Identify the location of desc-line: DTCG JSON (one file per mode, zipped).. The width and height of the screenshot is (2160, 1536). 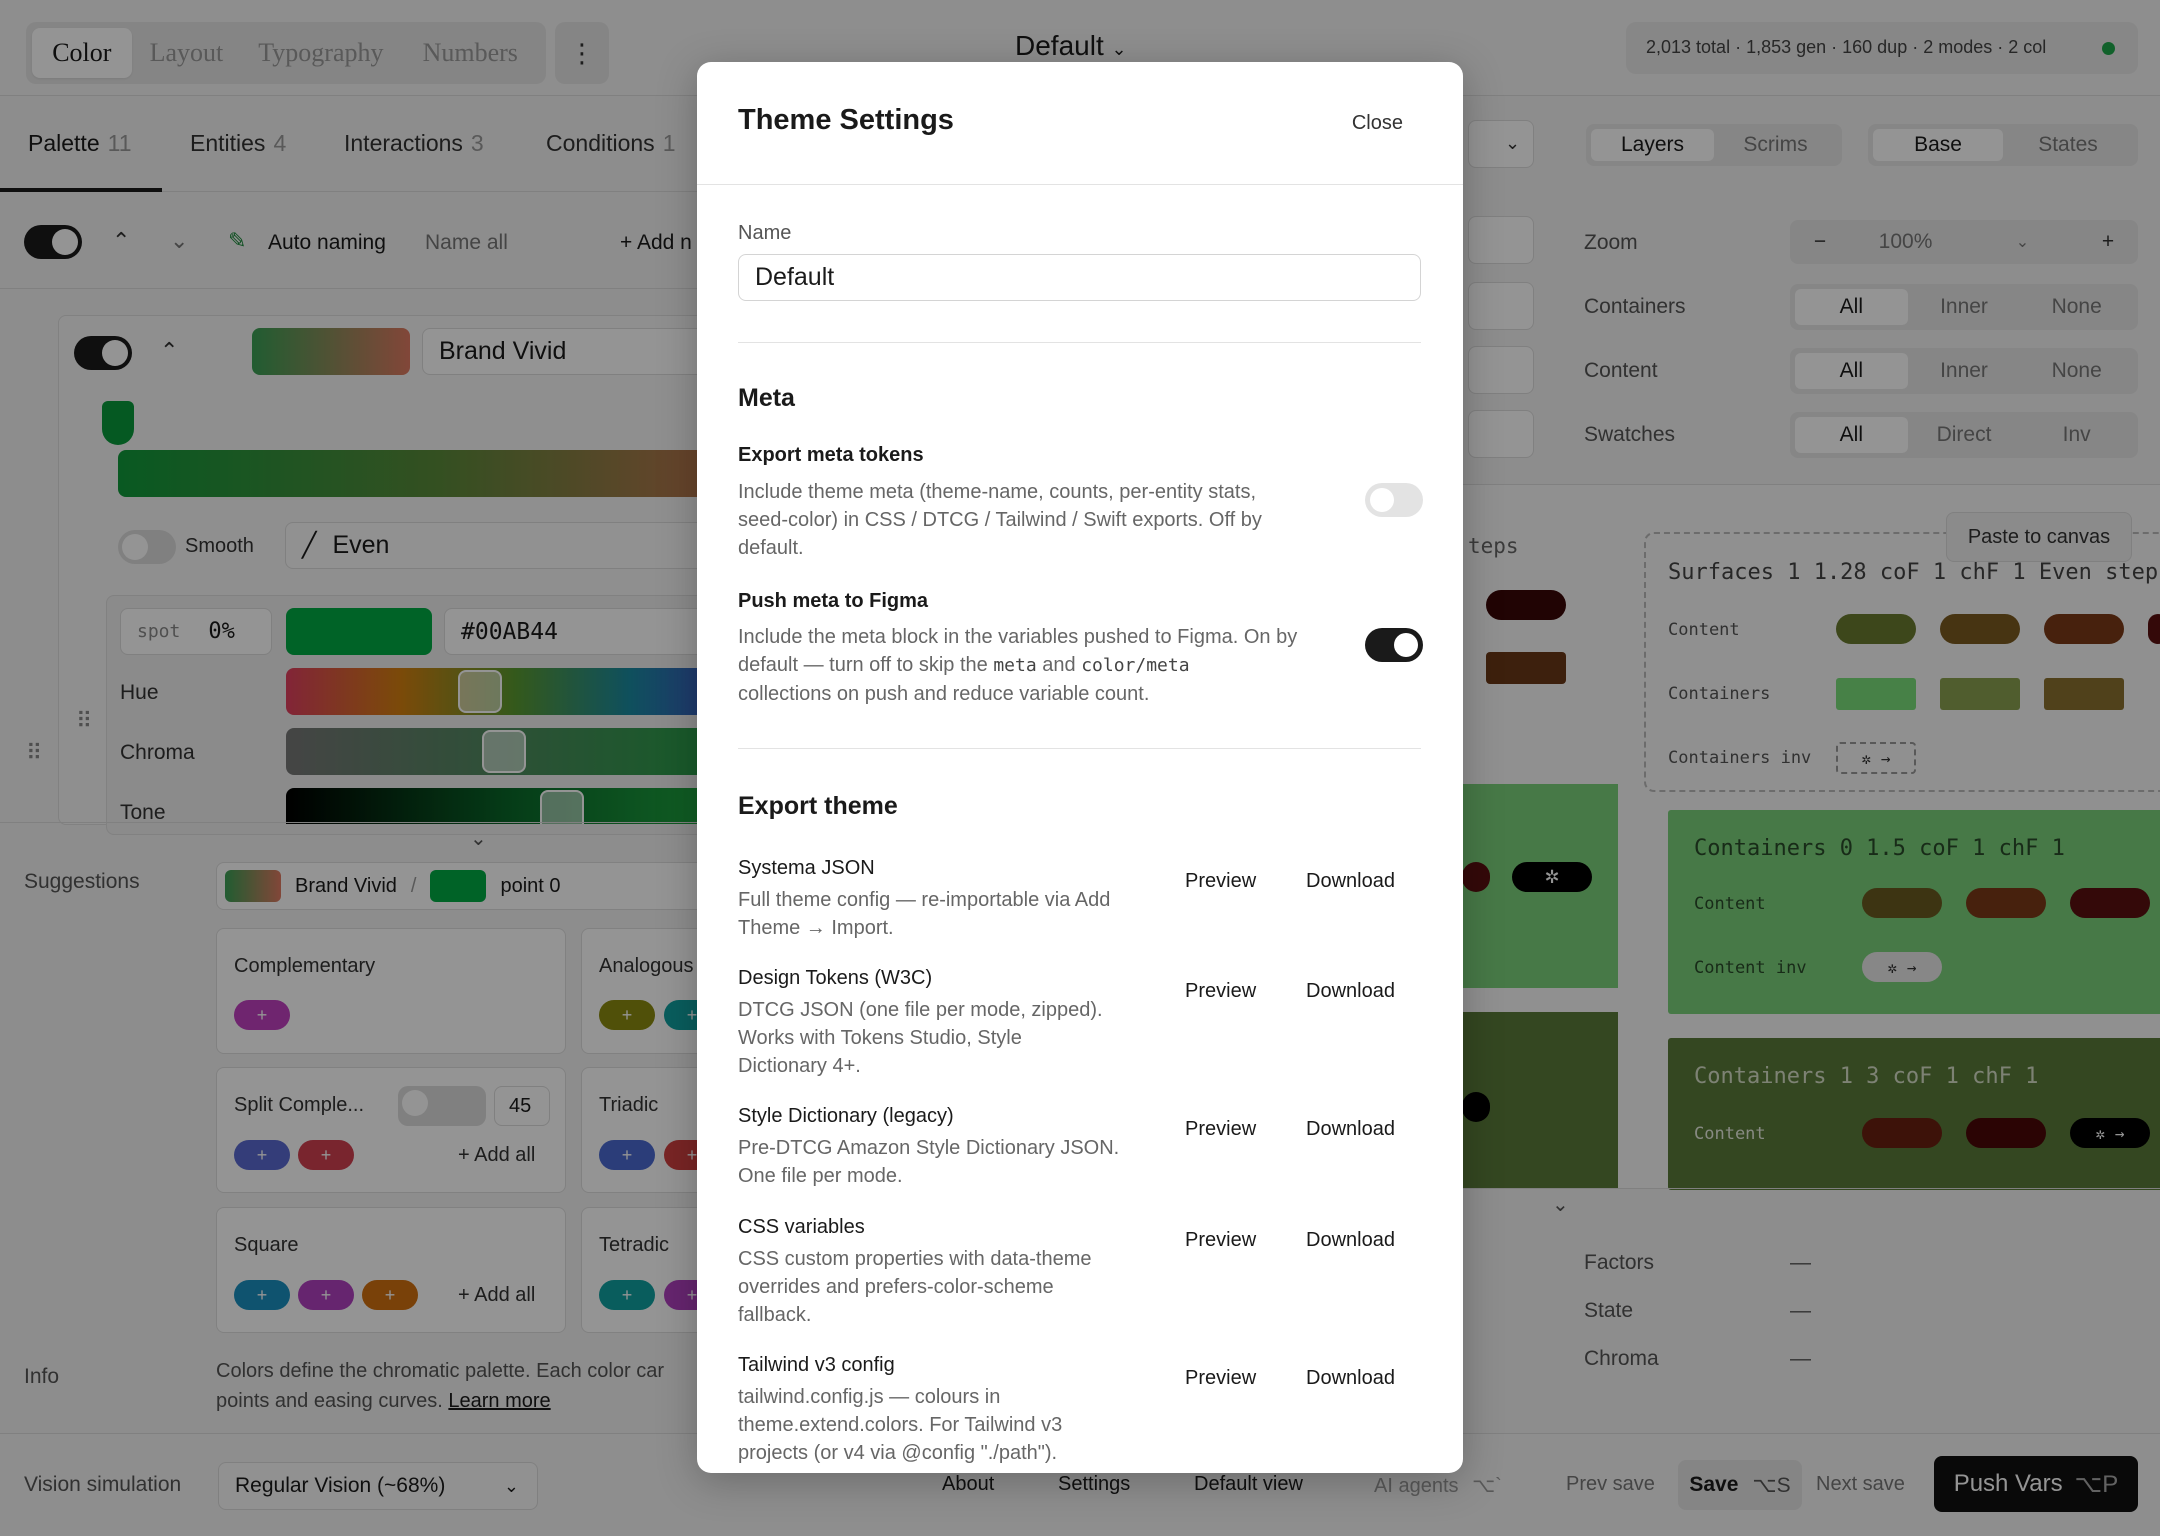
(920, 1010).